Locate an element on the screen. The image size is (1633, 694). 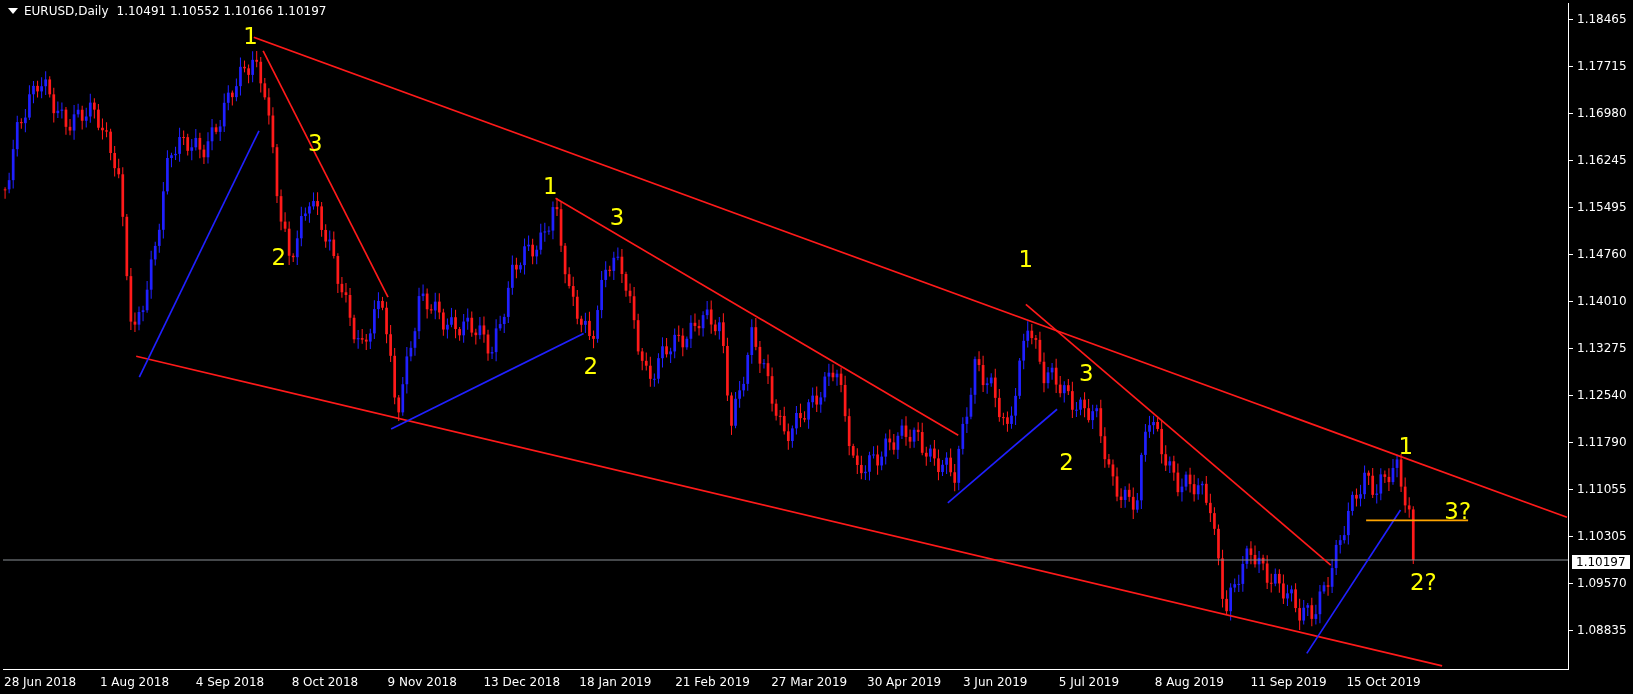
date-label: 13 Dec 2018 is located at coordinates (522, 682).